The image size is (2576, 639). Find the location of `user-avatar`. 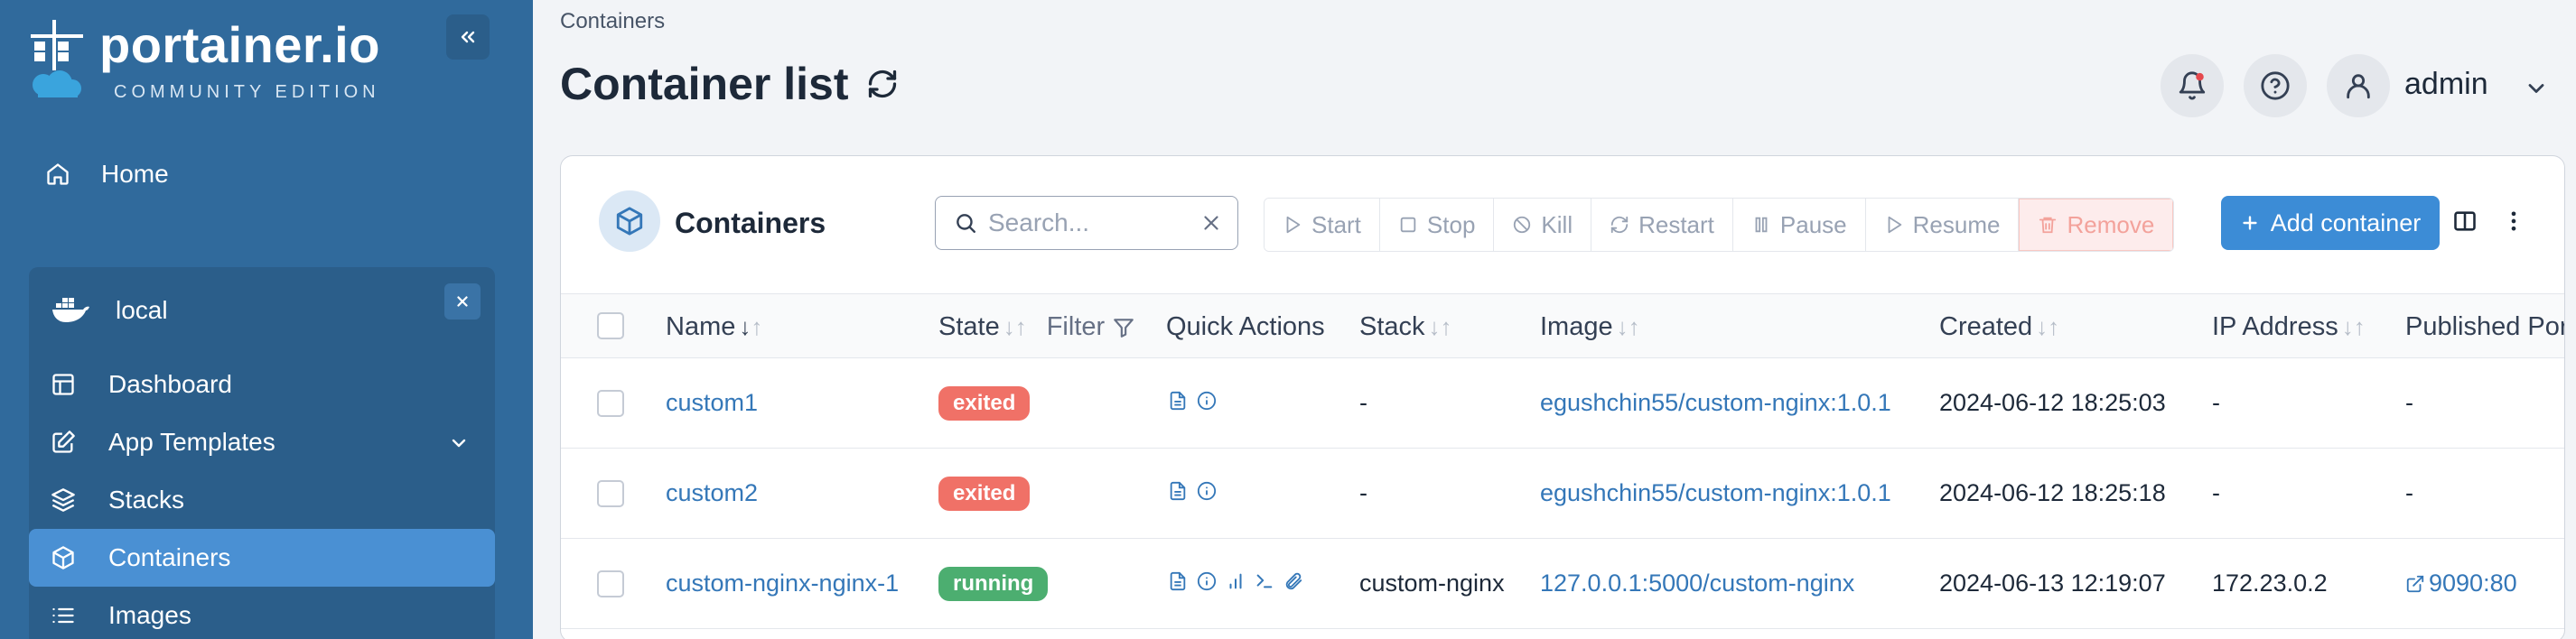

user-avatar is located at coordinates (2359, 85).